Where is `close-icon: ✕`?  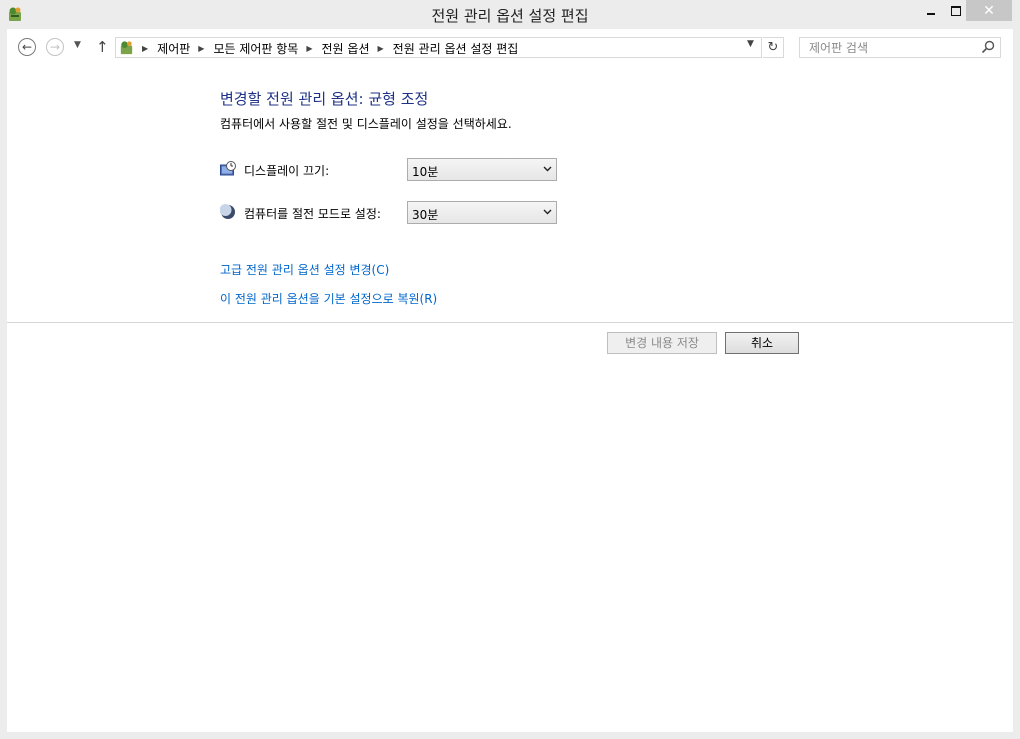 close-icon: ✕ is located at coordinates (989, 10).